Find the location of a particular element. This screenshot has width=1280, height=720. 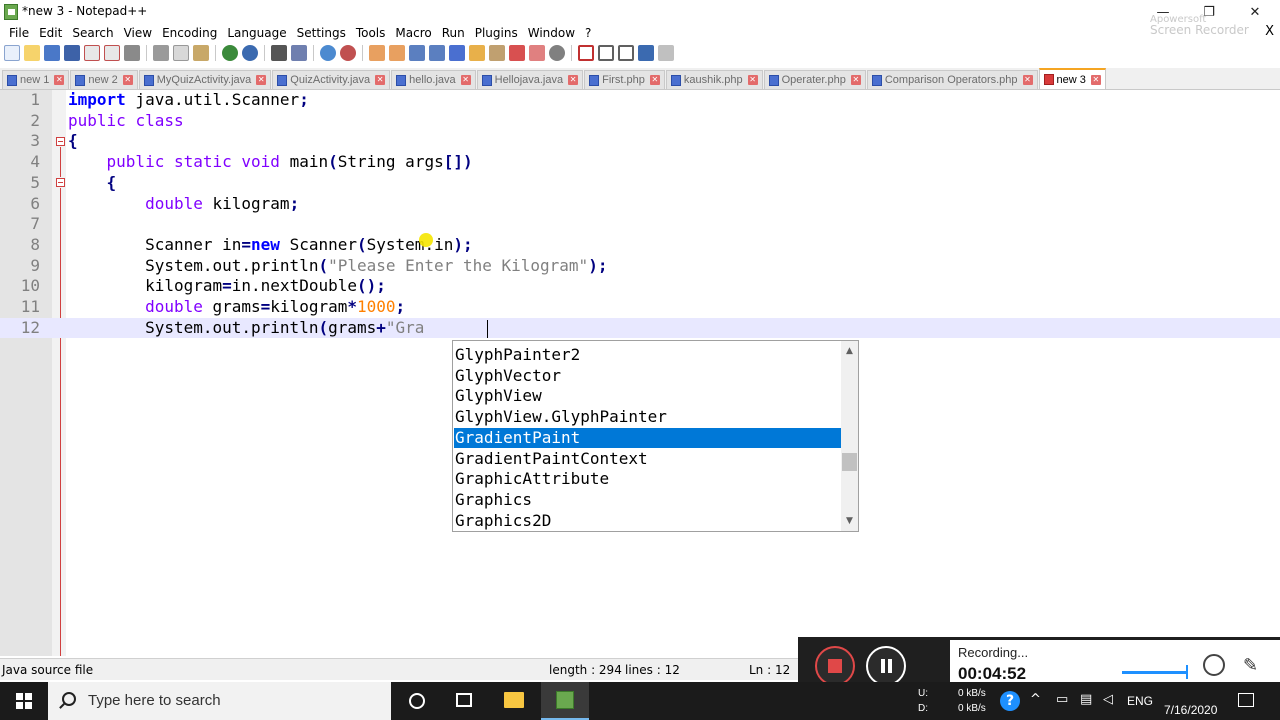

task-view-icon is located at coordinates (464, 700).